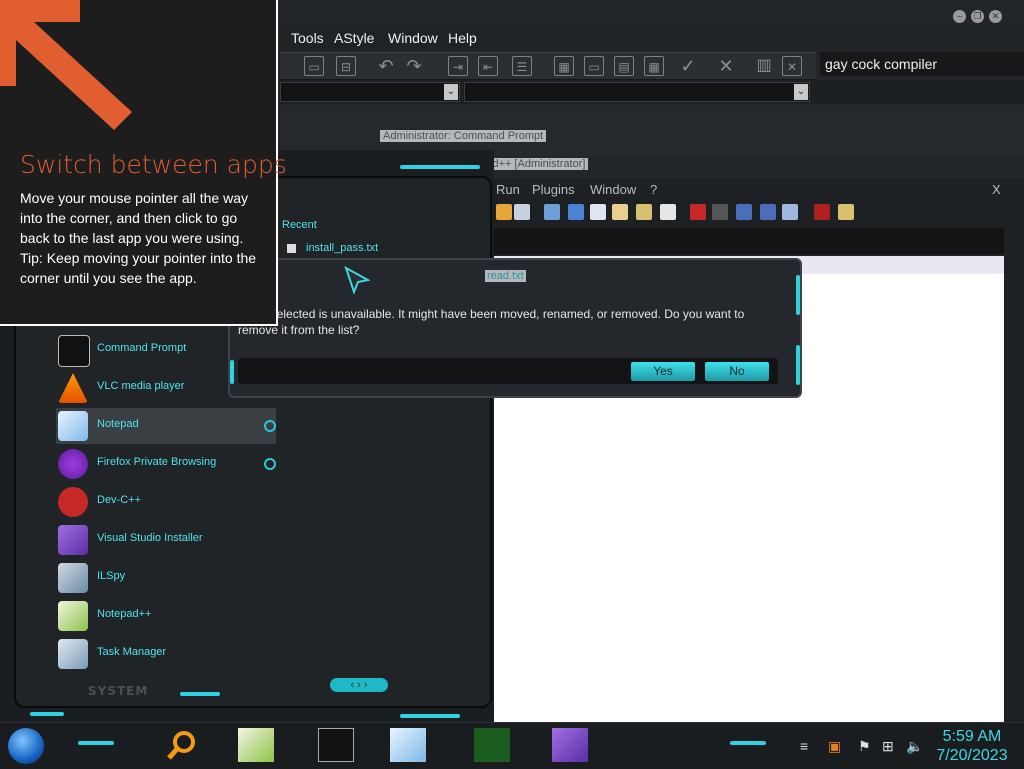  Describe the element at coordinates (594, 66) in the screenshot. I see `window-icon: ▭` at that location.